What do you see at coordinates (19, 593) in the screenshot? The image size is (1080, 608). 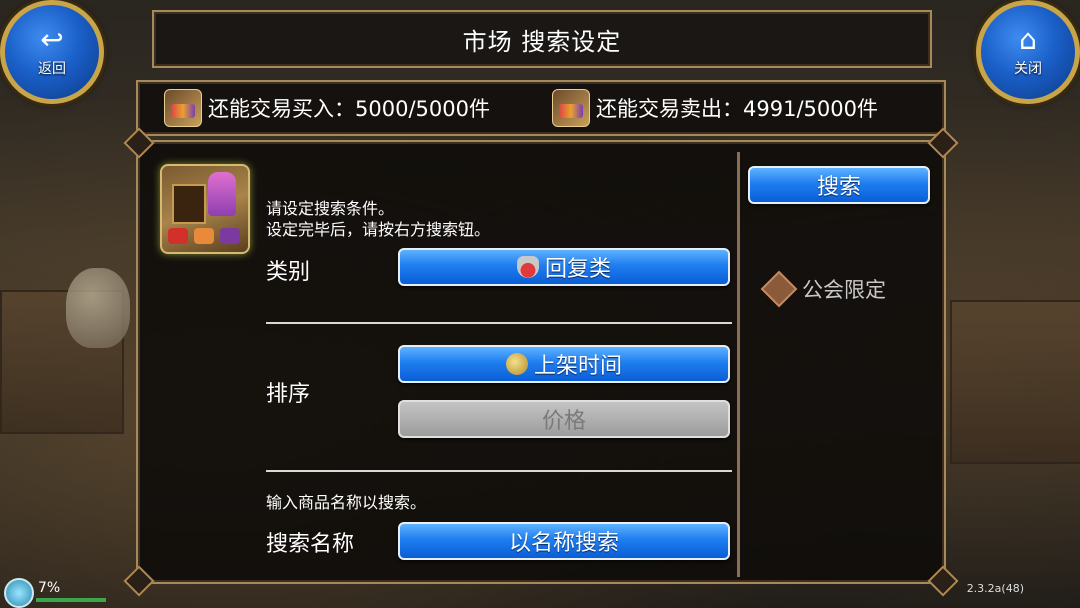 I see `network-status-icon` at bounding box center [19, 593].